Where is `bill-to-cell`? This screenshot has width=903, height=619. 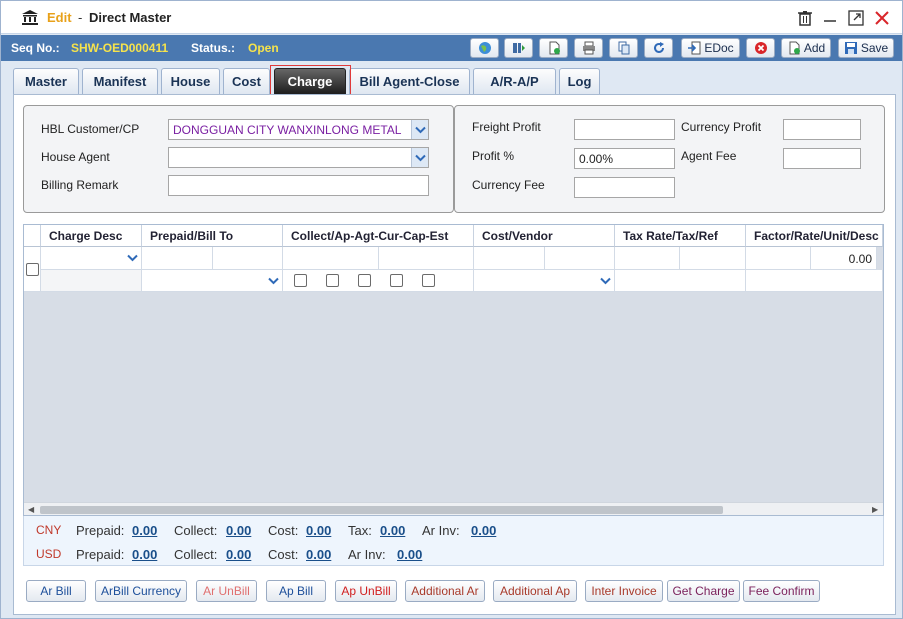 bill-to-cell is located at coordinates (248, 258).